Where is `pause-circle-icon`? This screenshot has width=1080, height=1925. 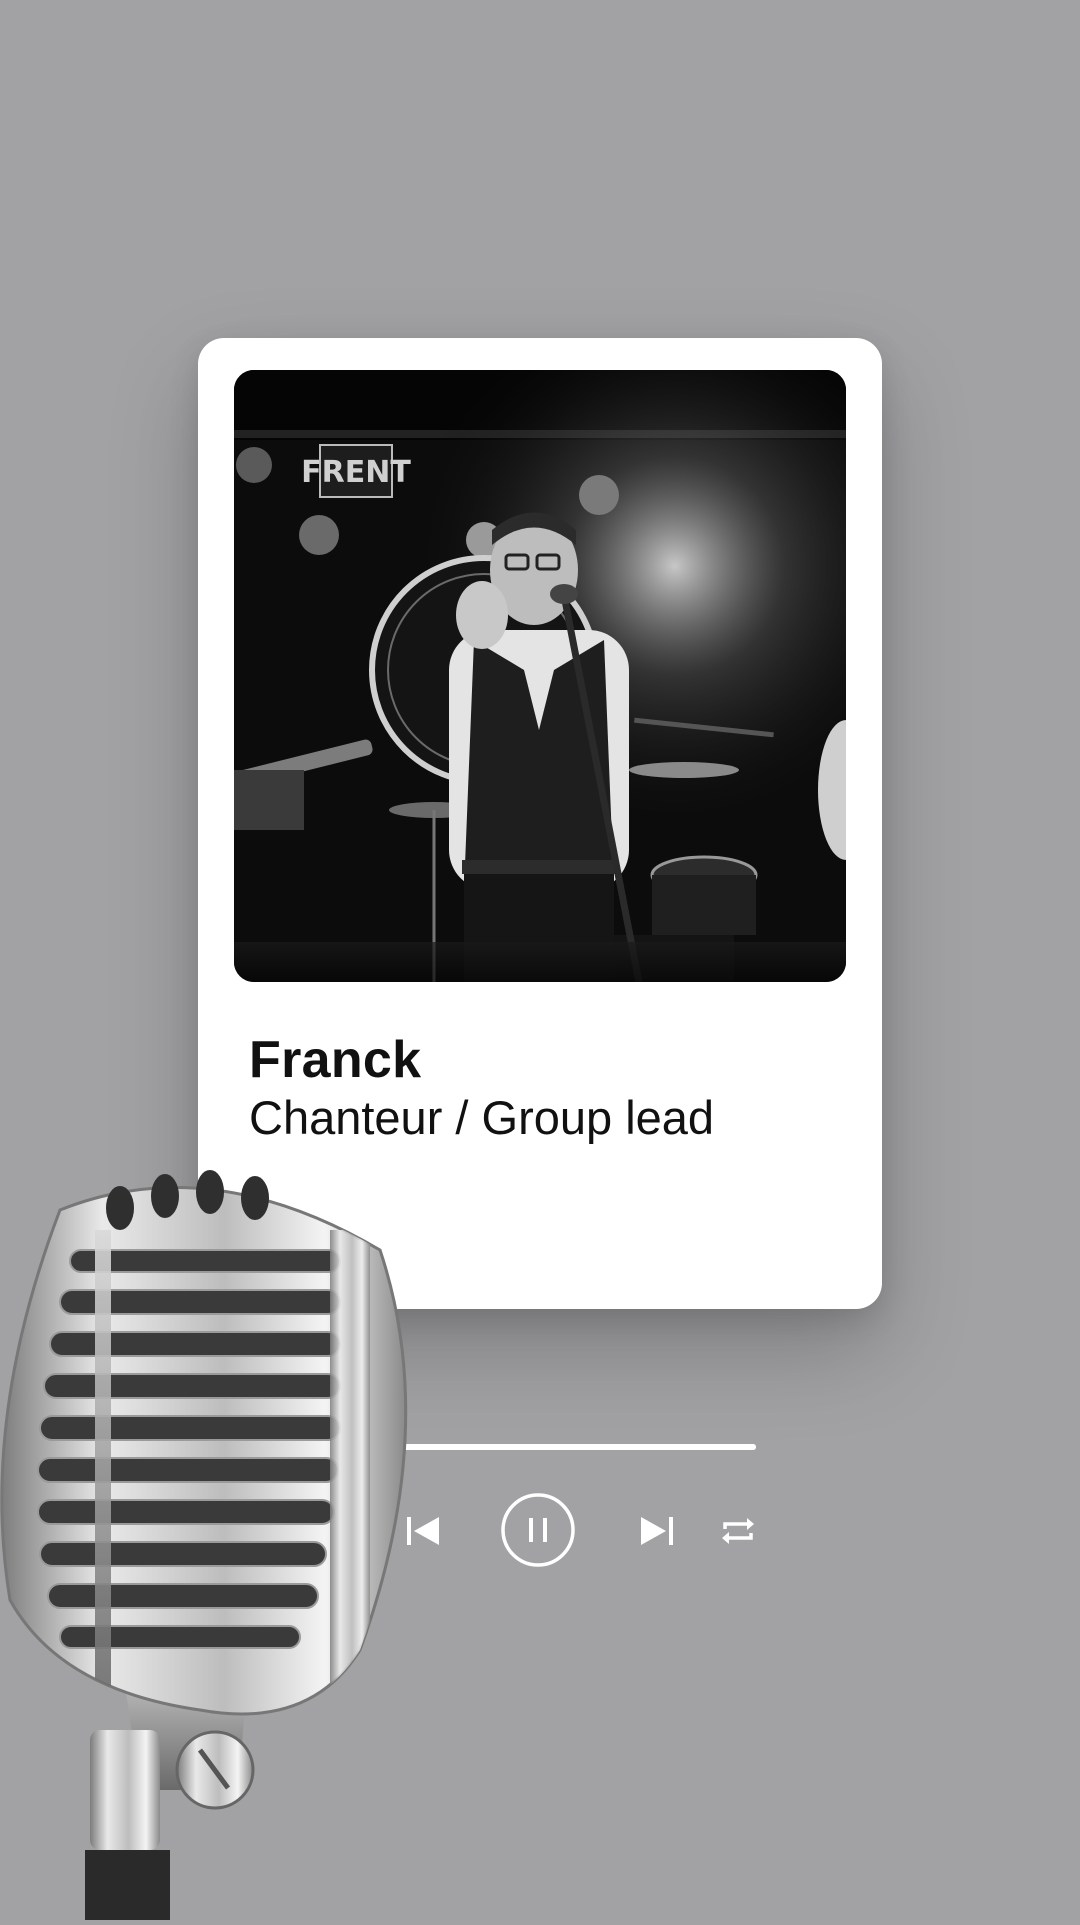
pause-circle-icon is located at coordinates (538, 1530).